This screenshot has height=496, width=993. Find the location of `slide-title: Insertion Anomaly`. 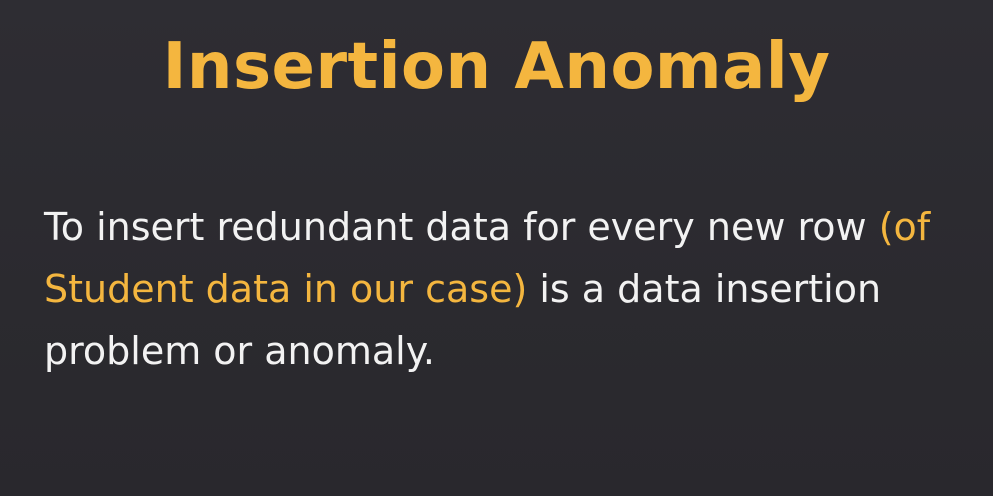

slide-title: Insertion Anomaly is located at coordinates (496, 67).